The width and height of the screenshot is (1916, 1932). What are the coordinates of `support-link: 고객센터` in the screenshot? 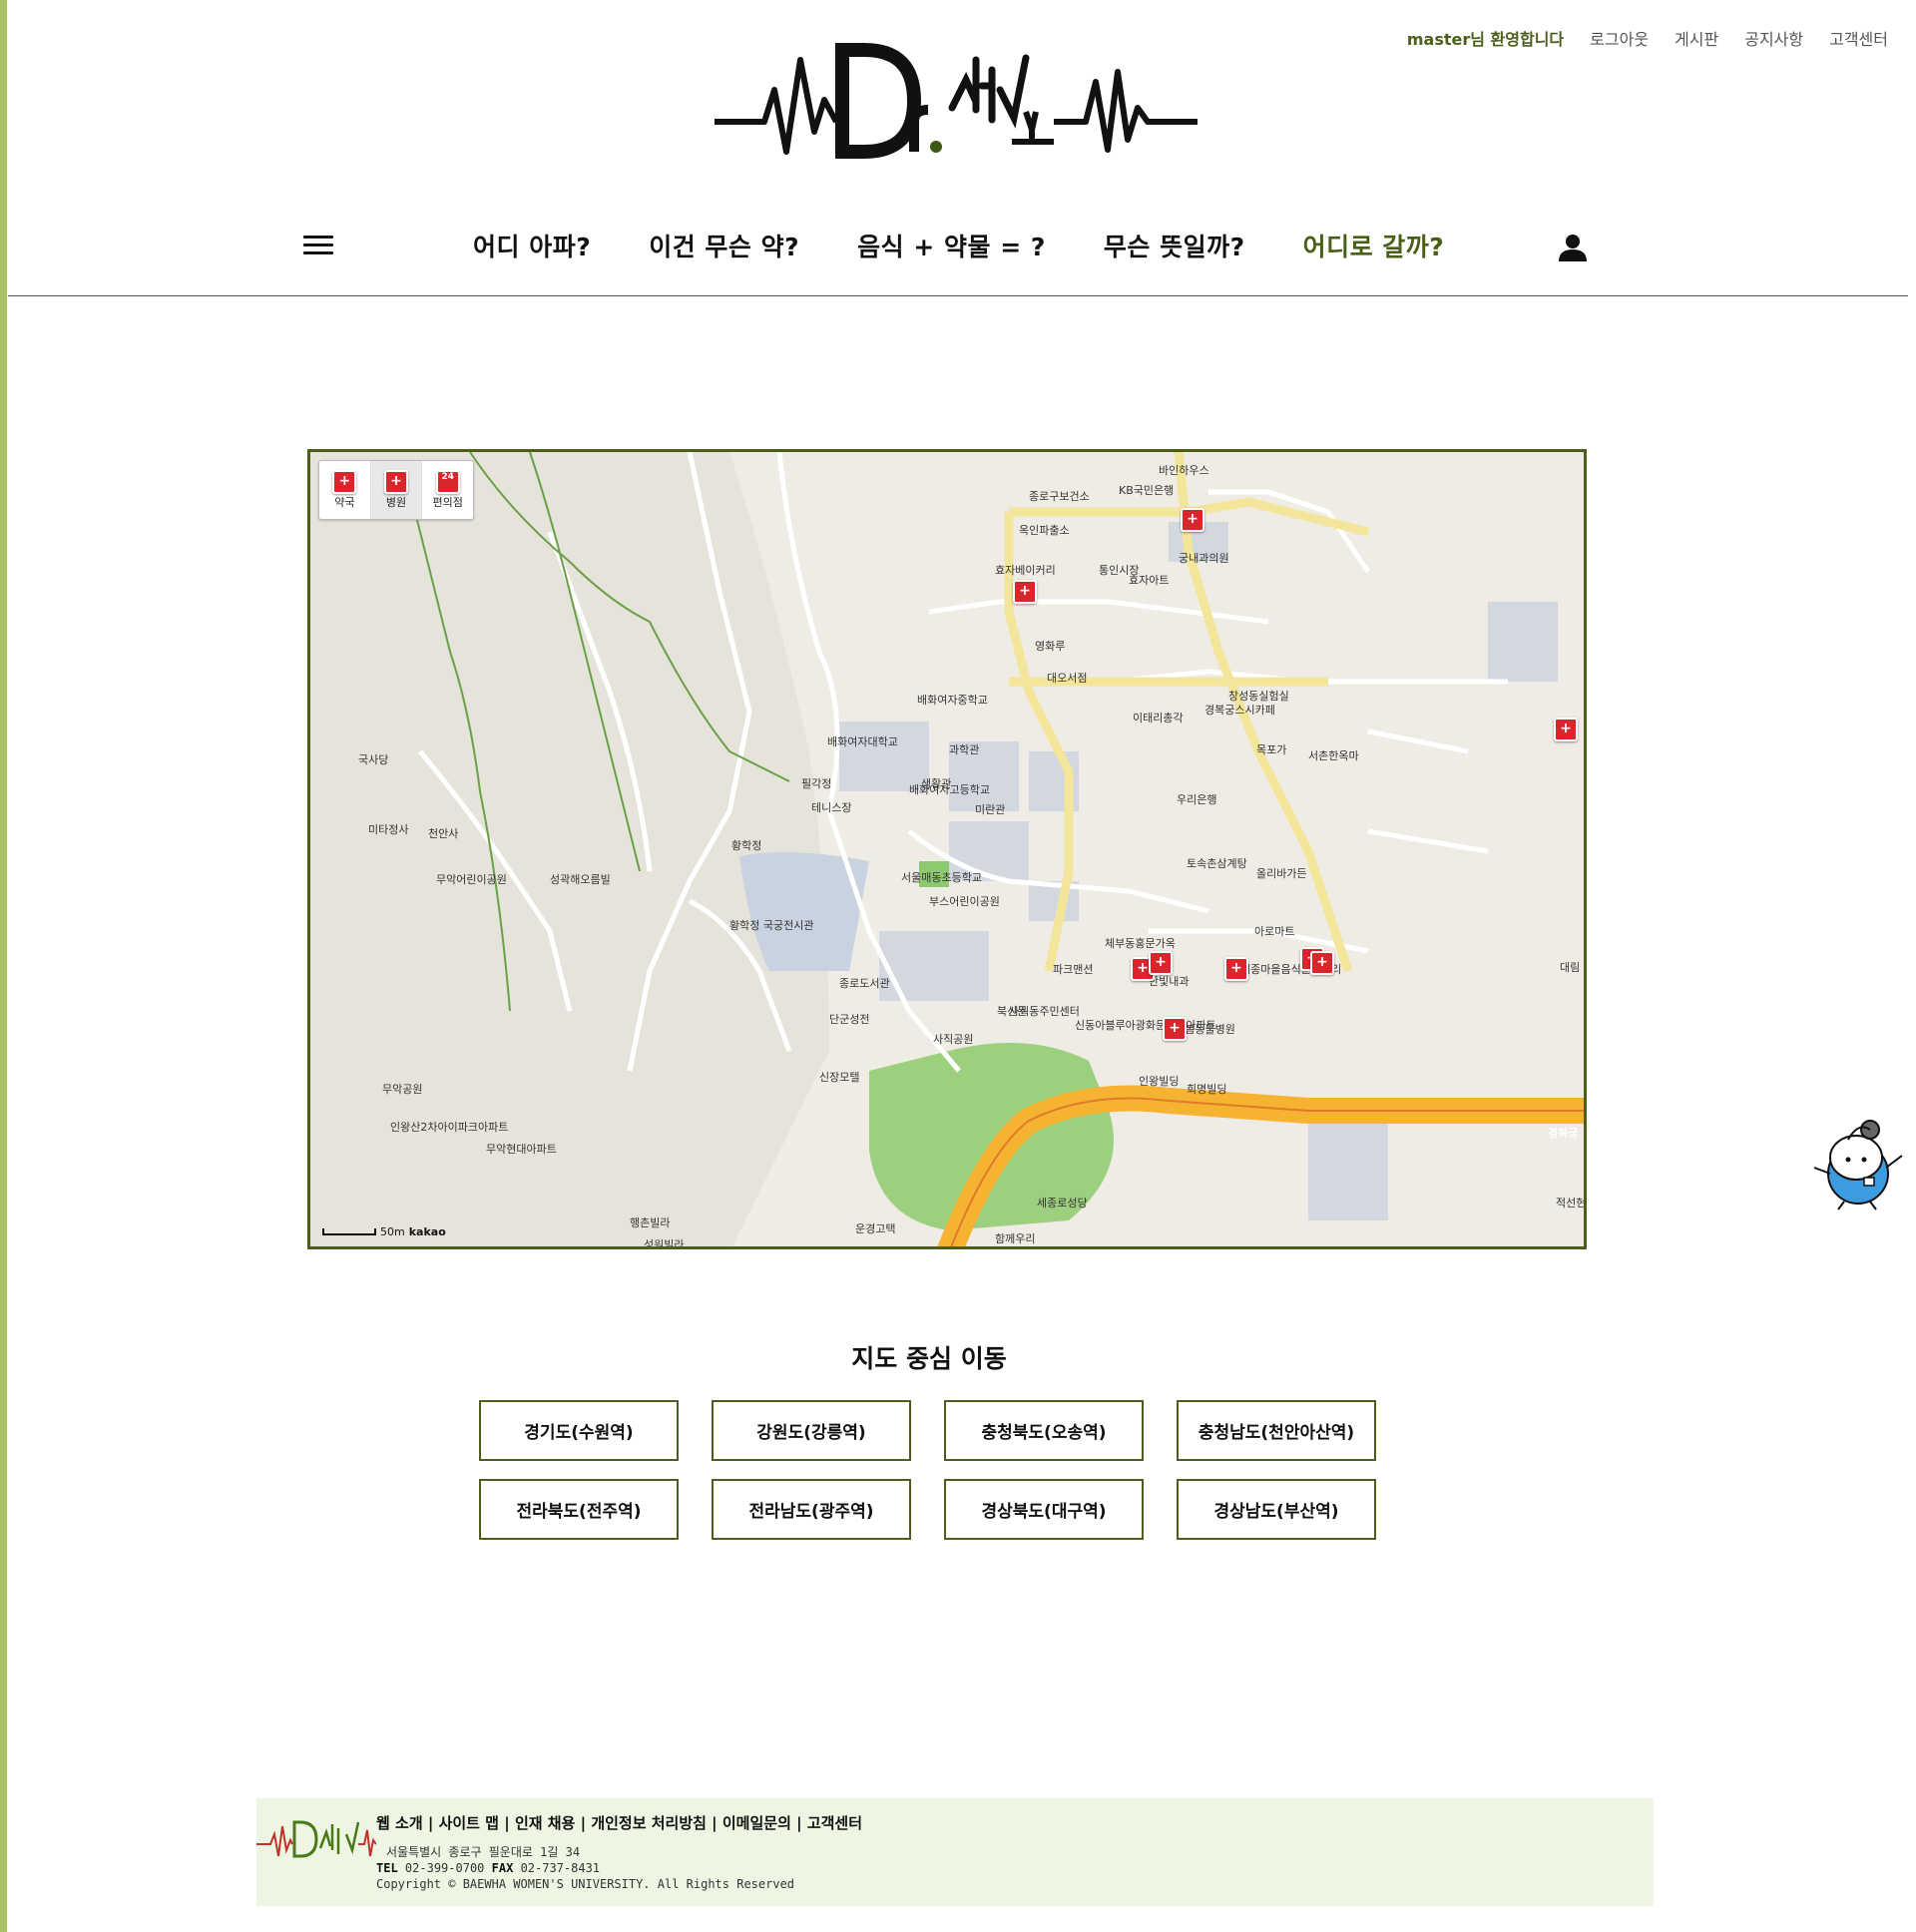 It's located at (1858, 38).